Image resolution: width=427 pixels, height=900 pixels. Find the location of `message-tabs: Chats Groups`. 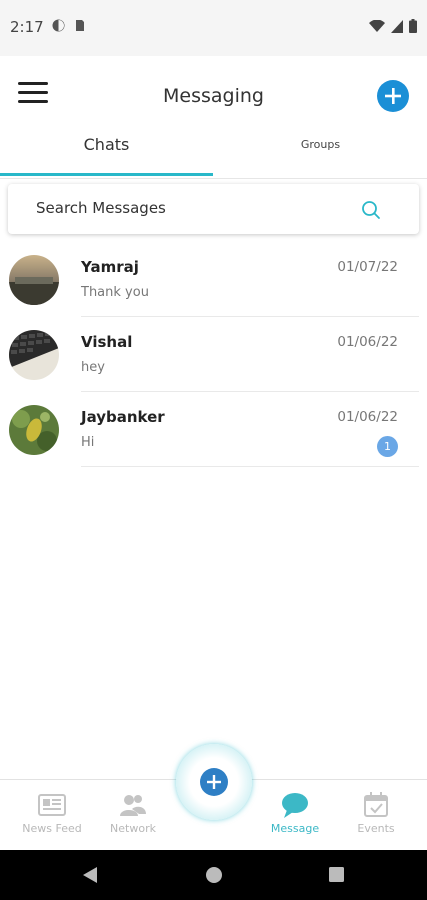

message-tabs: Chats Groups is located at coordinates (213, 152).